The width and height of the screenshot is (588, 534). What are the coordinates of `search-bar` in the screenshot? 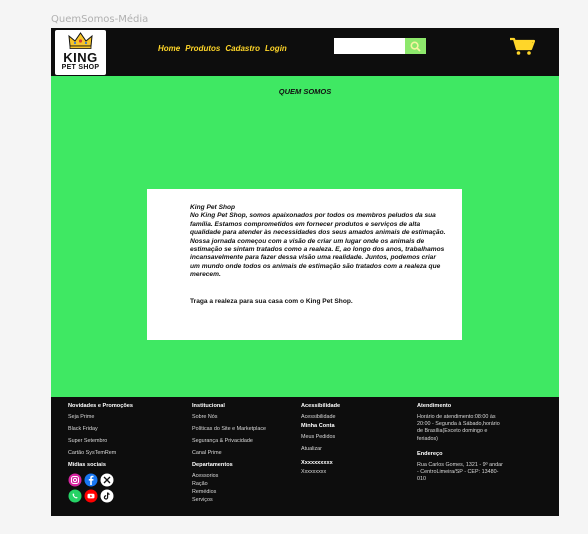 It's located at (380, 46).